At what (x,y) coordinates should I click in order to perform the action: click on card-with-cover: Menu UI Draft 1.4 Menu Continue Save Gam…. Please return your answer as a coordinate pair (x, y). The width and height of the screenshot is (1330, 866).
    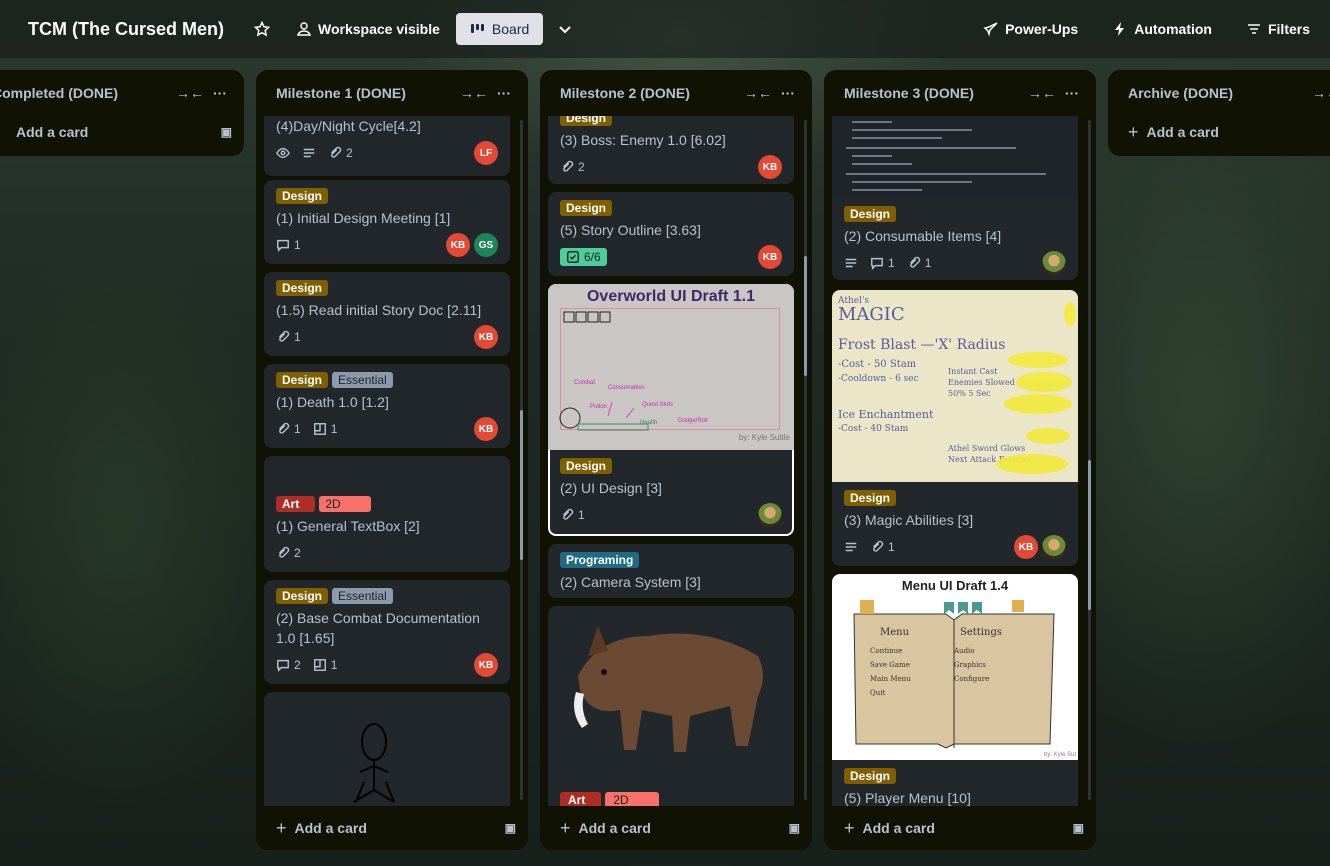
    Looking at the image, I should click on (955, 690).